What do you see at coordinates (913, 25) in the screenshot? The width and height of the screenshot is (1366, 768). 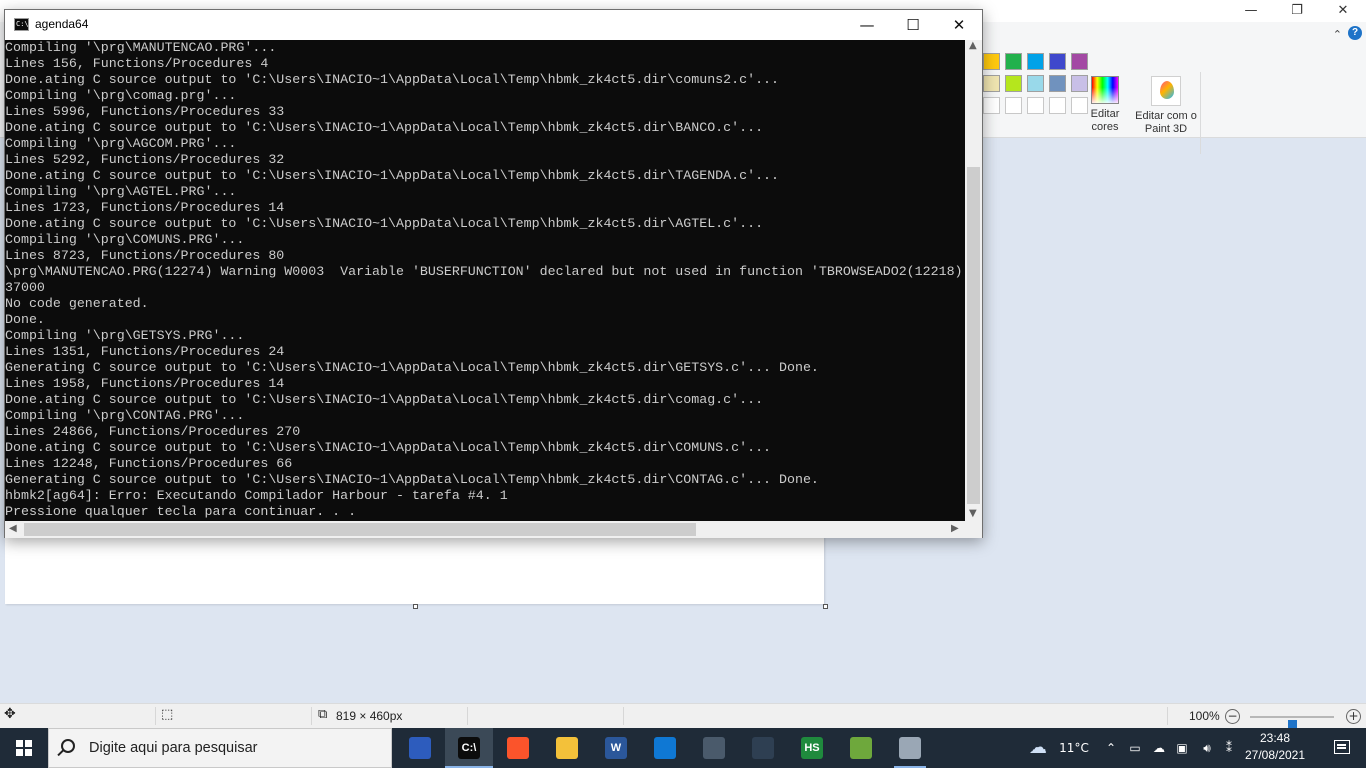 I see `console-maximize-button: ☐` at bounding box center [913, 25].